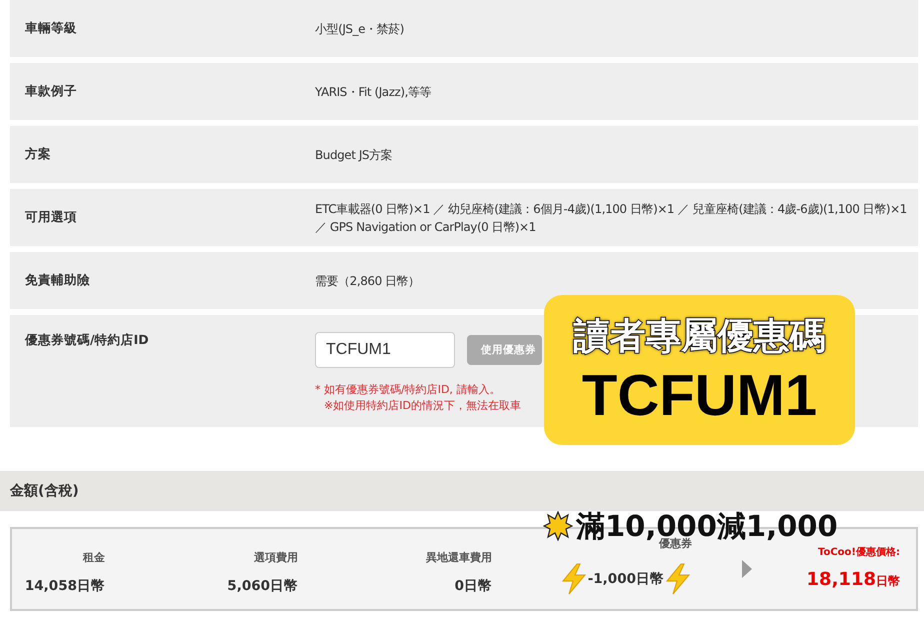  Describe the element at coordinates (385, 350) in the screenshot. I see `coupon-input: TCFUM1` at that location.